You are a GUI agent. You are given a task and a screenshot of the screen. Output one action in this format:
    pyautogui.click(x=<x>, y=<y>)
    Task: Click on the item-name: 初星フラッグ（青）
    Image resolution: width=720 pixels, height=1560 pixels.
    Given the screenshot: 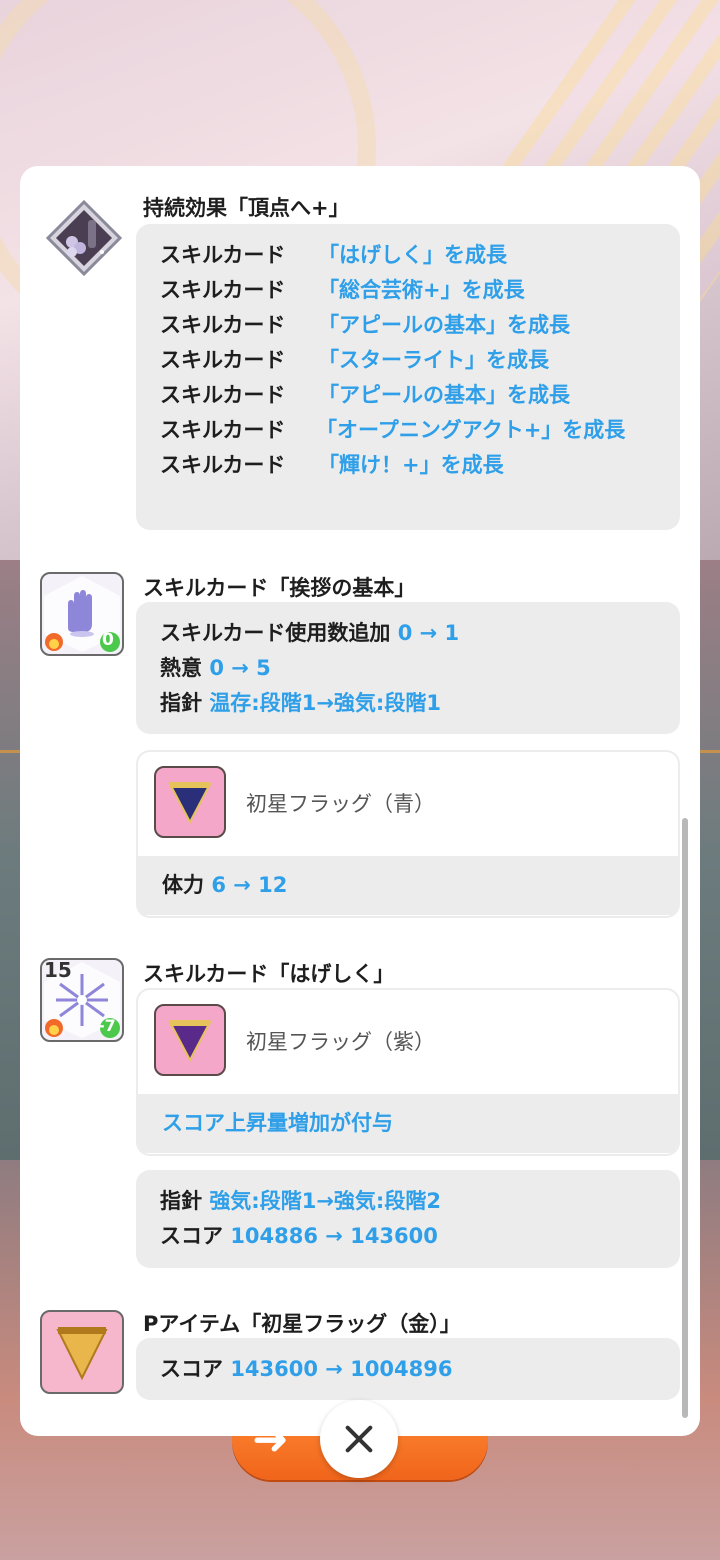 What is the action you would take?
    pyautogui.click(x=340, y=804)
    